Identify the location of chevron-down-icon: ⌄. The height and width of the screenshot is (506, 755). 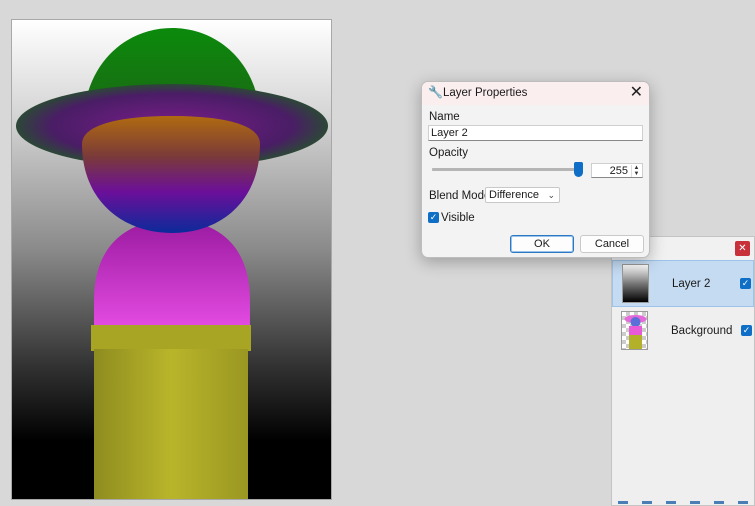
(551, 195).